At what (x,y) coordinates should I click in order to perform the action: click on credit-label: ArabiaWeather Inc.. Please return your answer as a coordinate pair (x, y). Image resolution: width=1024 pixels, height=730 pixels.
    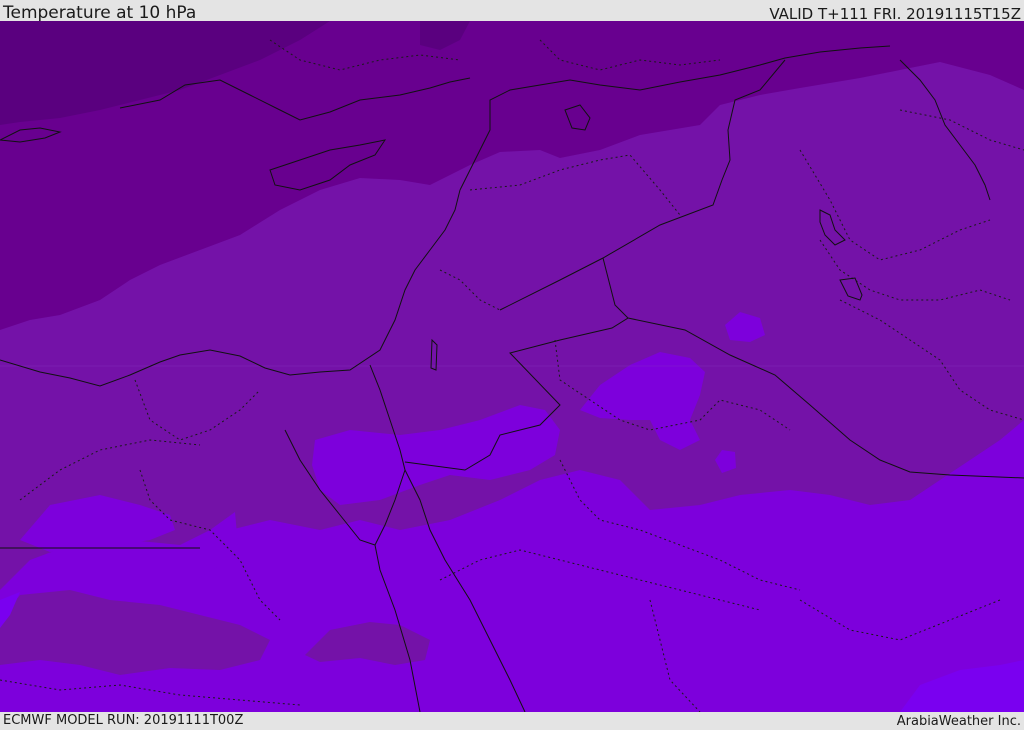
    Looking at the image, I should click on (958, 721).